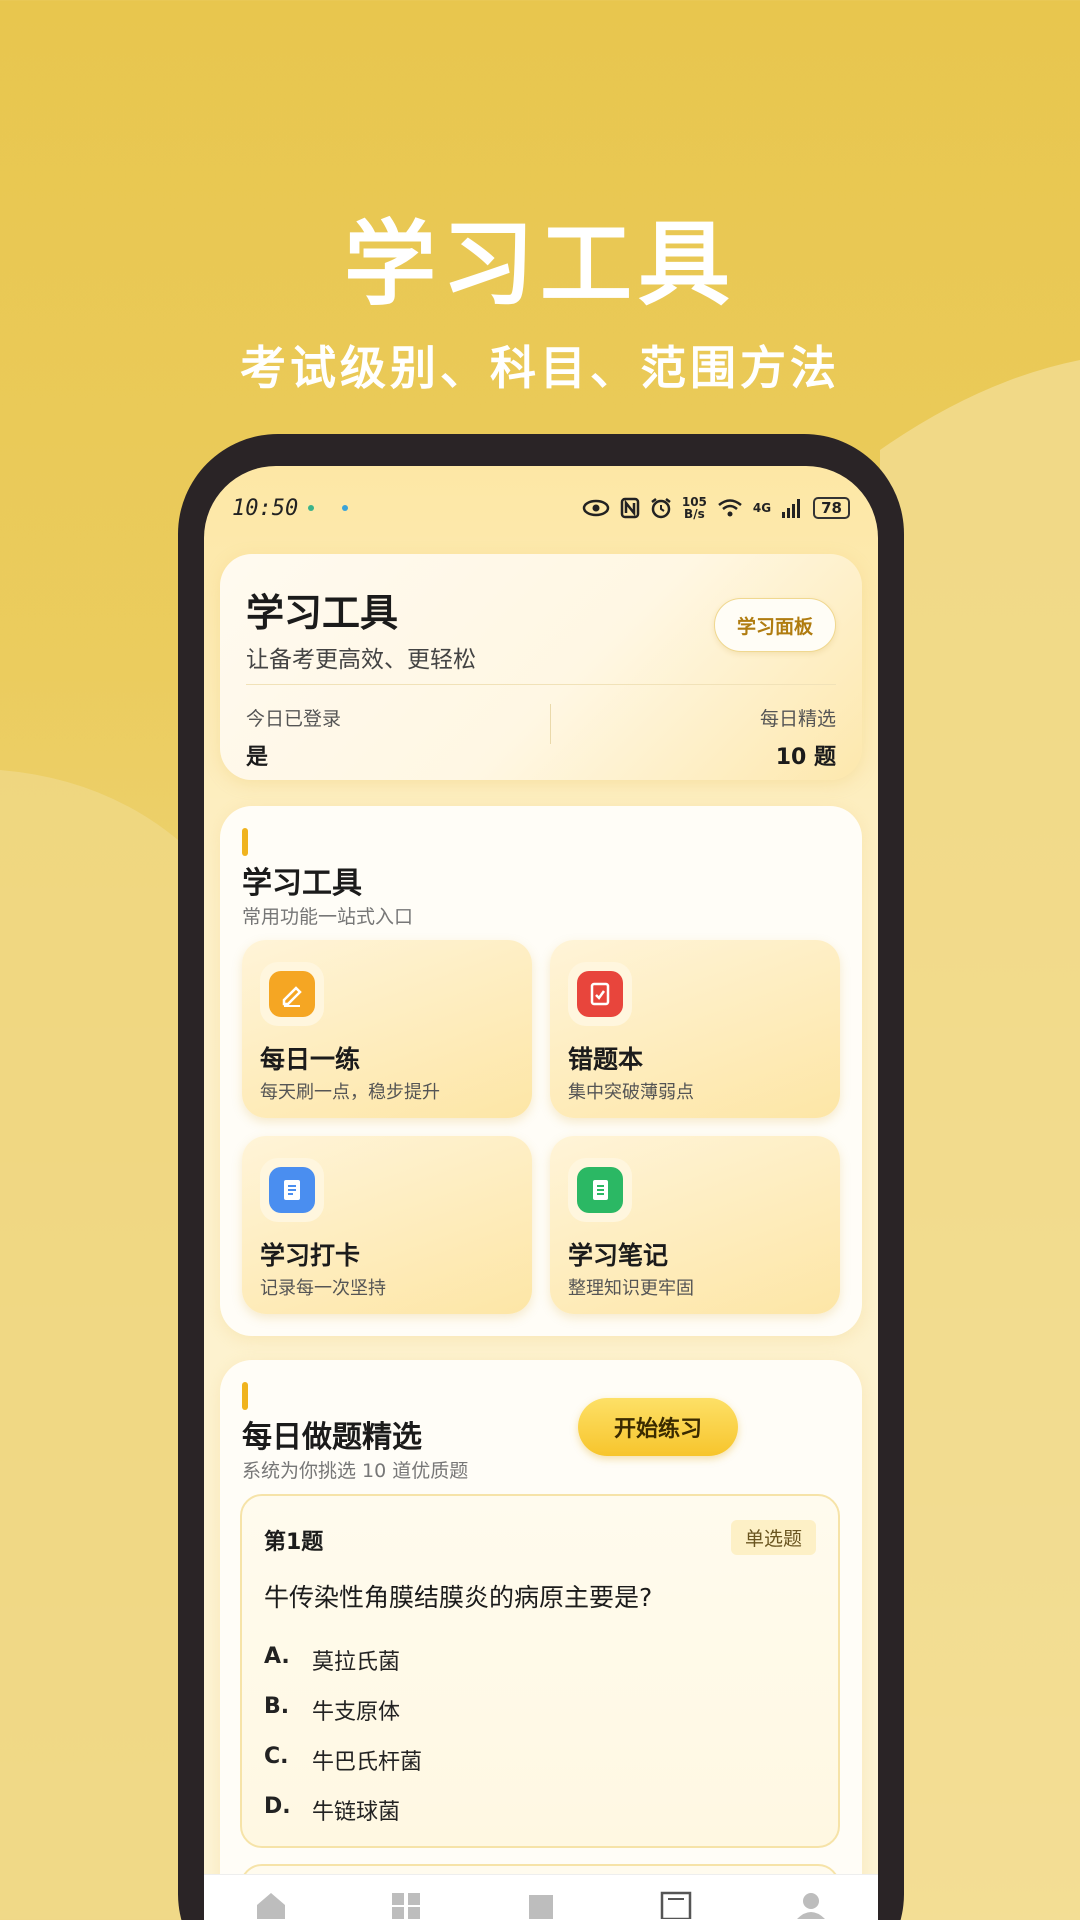  What do you see at coordinates (773, 1537) in the screenshot?
I see `question-type-badge: 单选题` at bounding box center [773, 1537].